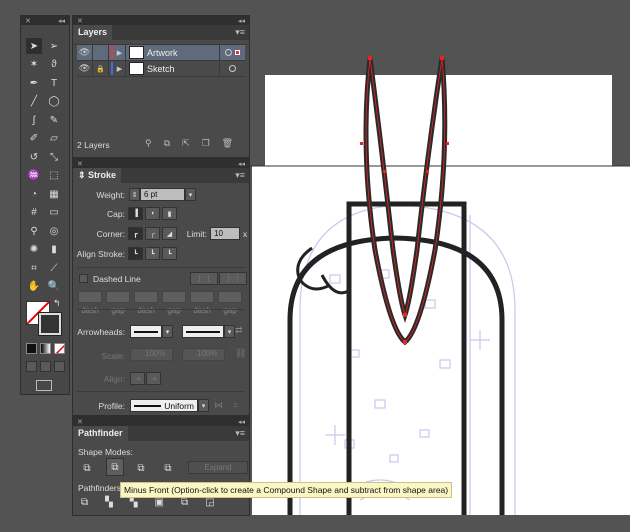 The width and height of the screenshot is (630, 532). I want to click on expand-button: Expand, so click(218, 467).